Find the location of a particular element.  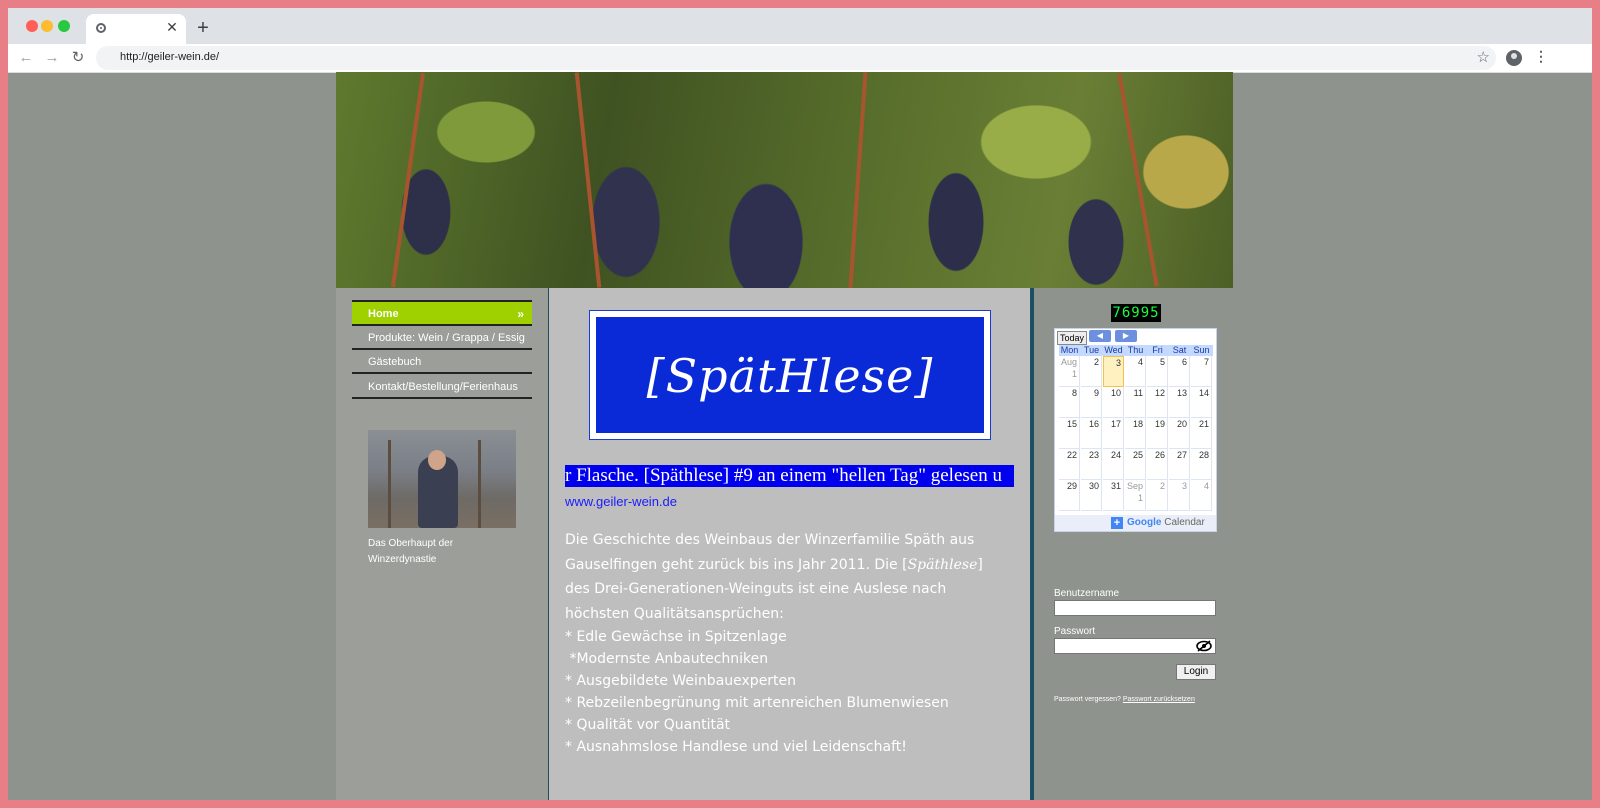

visitor-counter: 76995 is located at coordinates (1136, 313).